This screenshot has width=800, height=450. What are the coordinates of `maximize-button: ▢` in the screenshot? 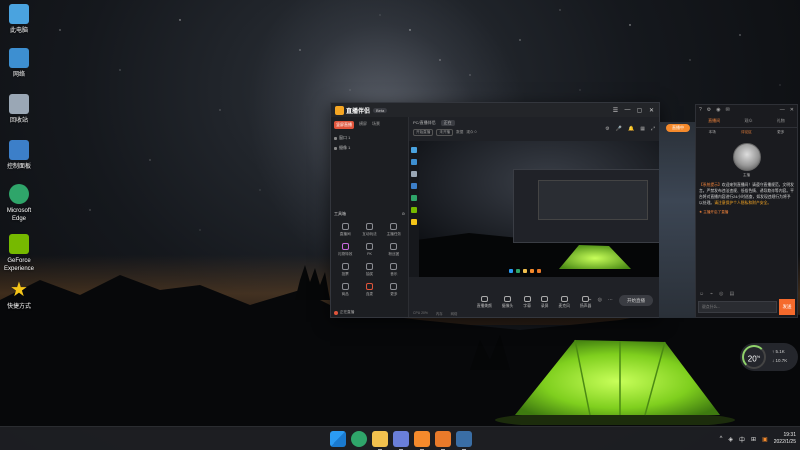 It's located at (639, 110).